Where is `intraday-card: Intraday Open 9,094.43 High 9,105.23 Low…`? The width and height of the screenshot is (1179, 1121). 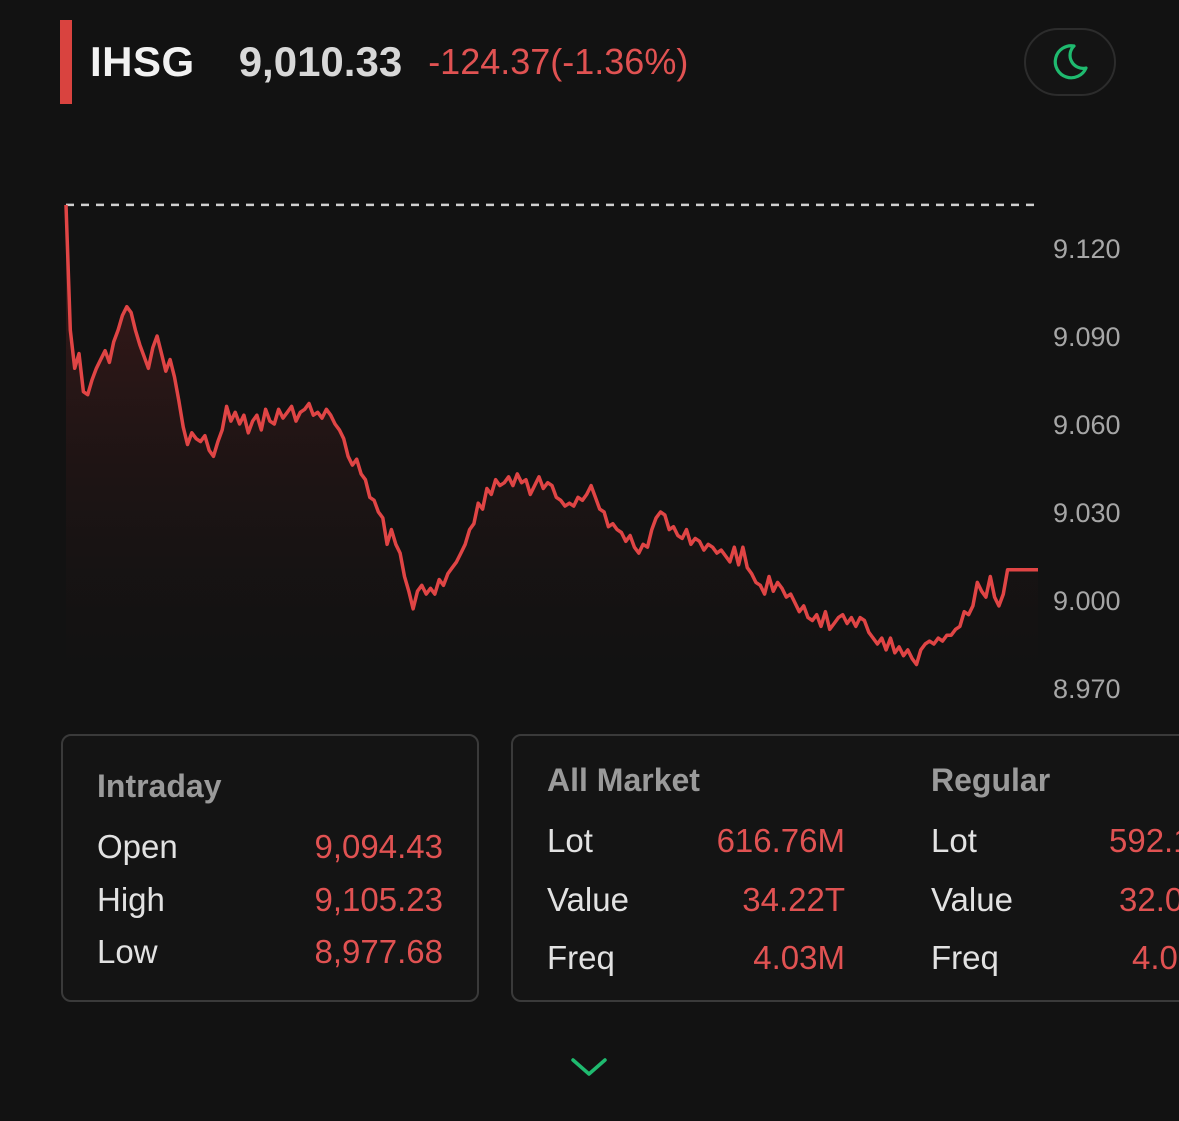 intraday-card: Intraday Open 9,094.43 High 9,105.23 Low… is located at coordinates (270, 868).